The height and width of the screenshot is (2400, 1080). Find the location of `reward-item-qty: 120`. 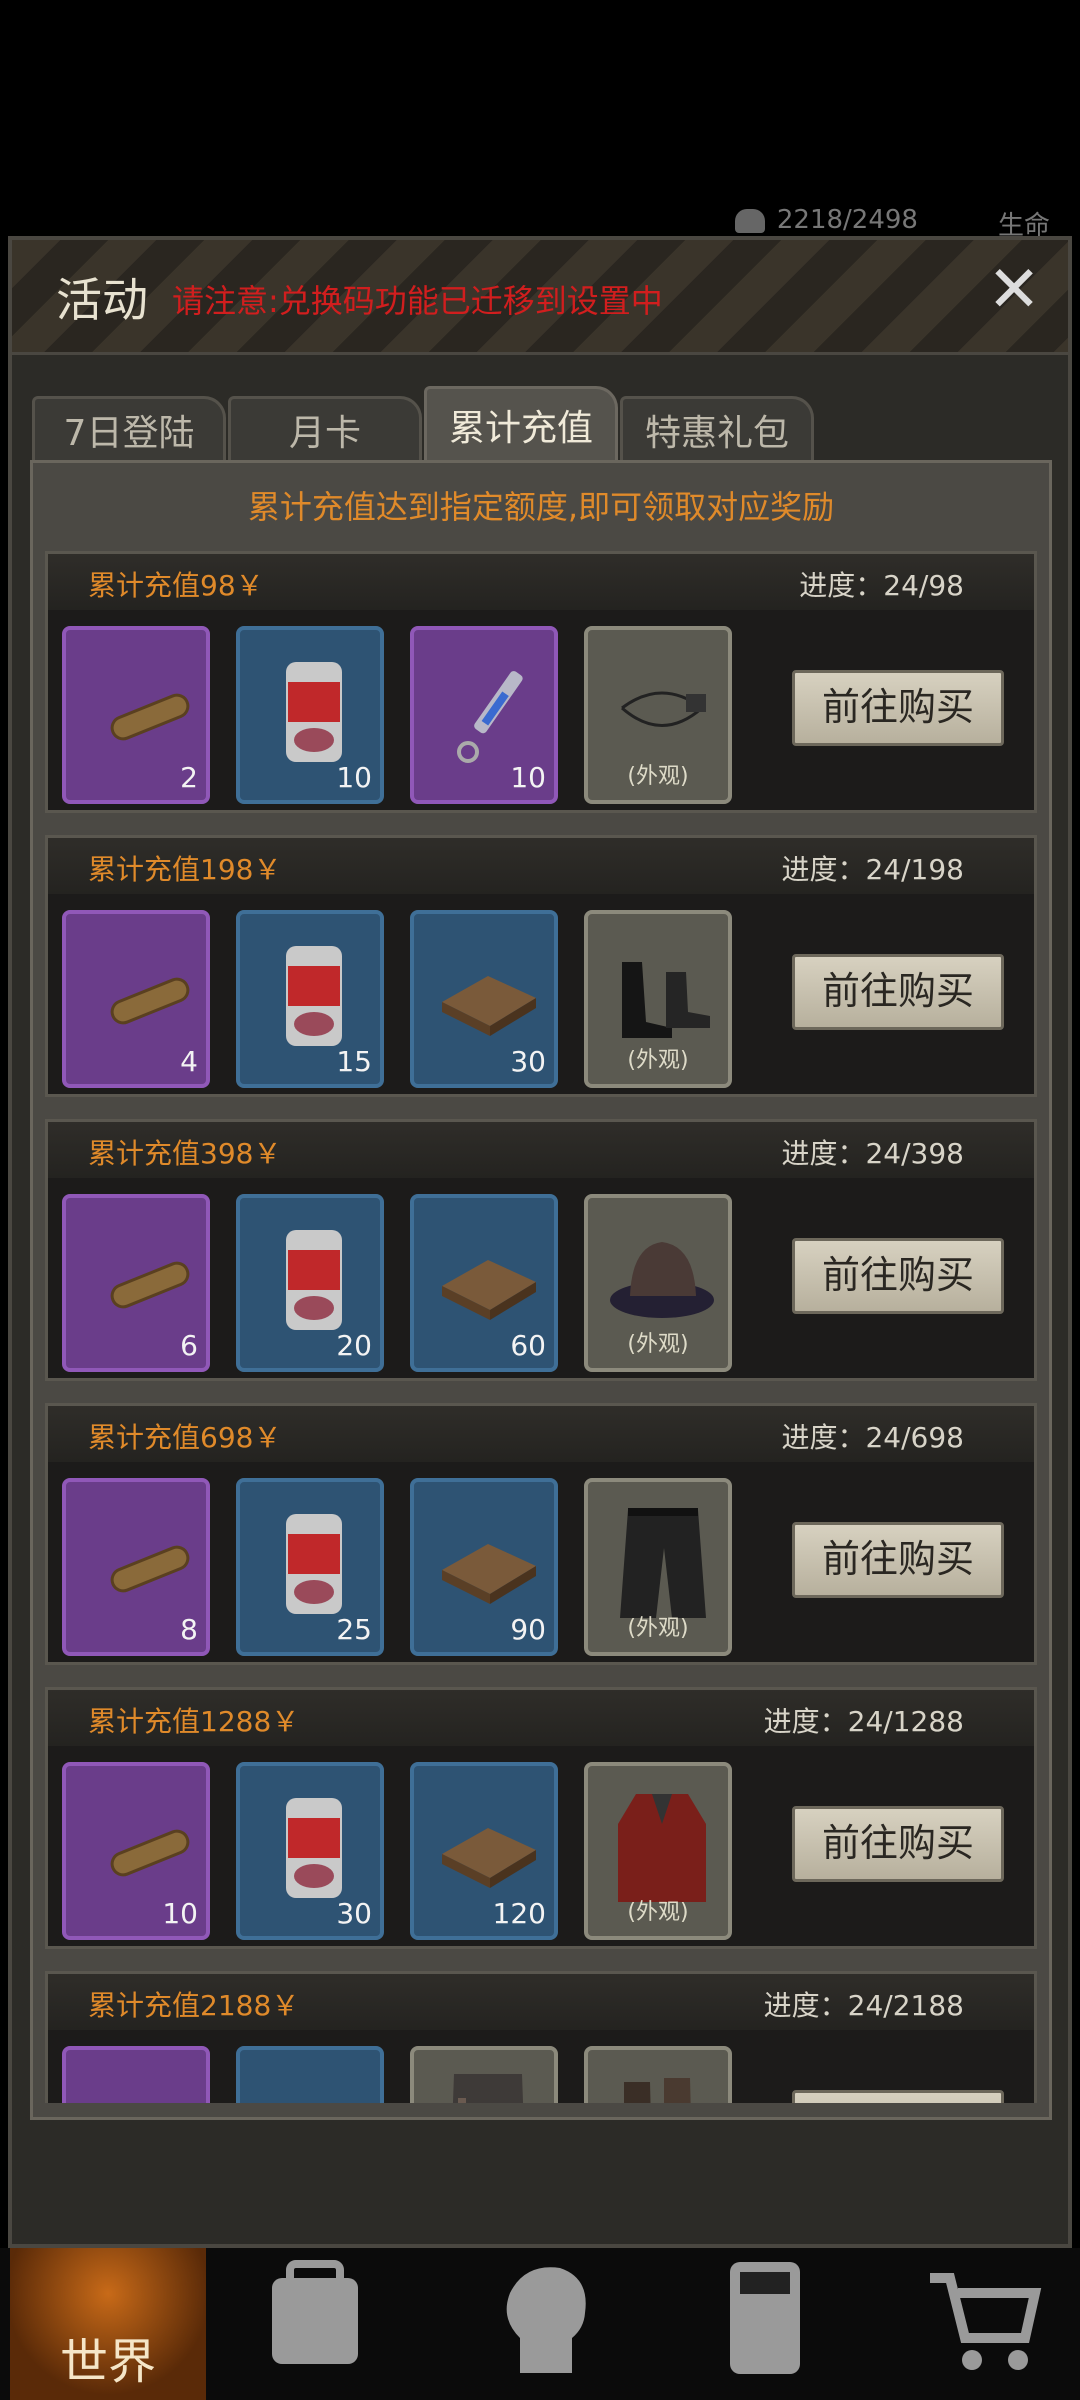

reward-item-qty: 120 is located at coordinates (519, 1913).